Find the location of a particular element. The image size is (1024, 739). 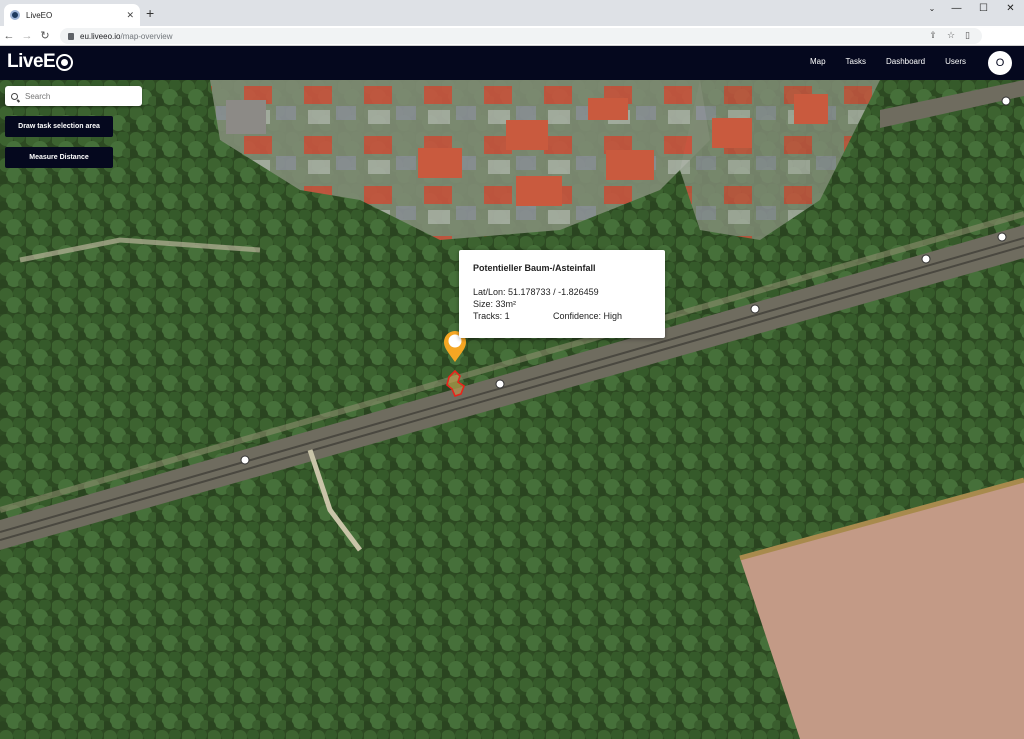

logo-text: LiveE is located at coordinates (31, 61).